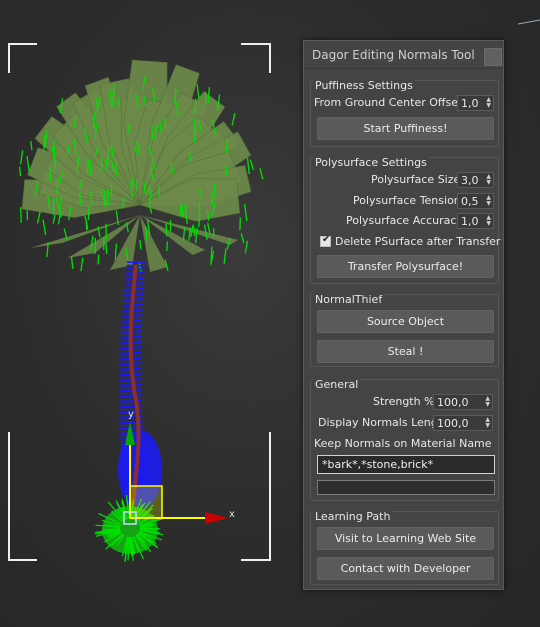  I want to click on trunk-normals, so click(140, 385).